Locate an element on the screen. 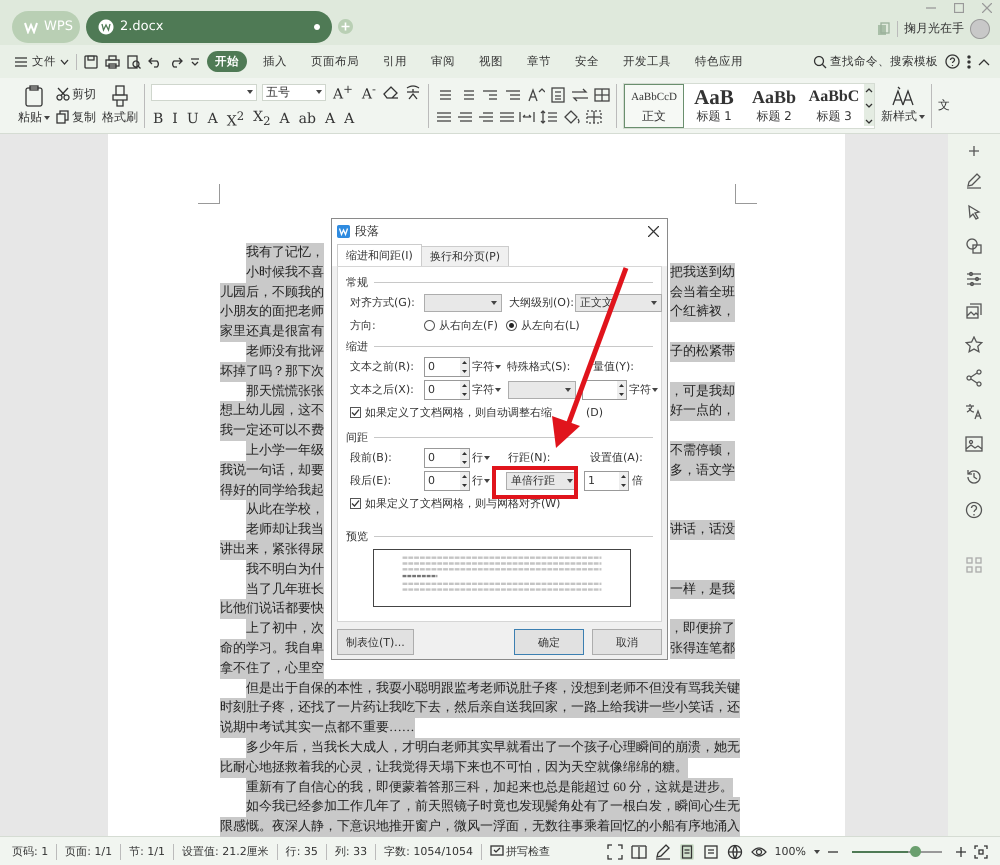  page-view-icon is located at coordinates (686, 852).